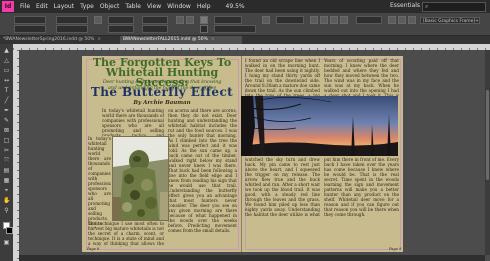  I want to click on search-field: ⌕, so click(454, 7).